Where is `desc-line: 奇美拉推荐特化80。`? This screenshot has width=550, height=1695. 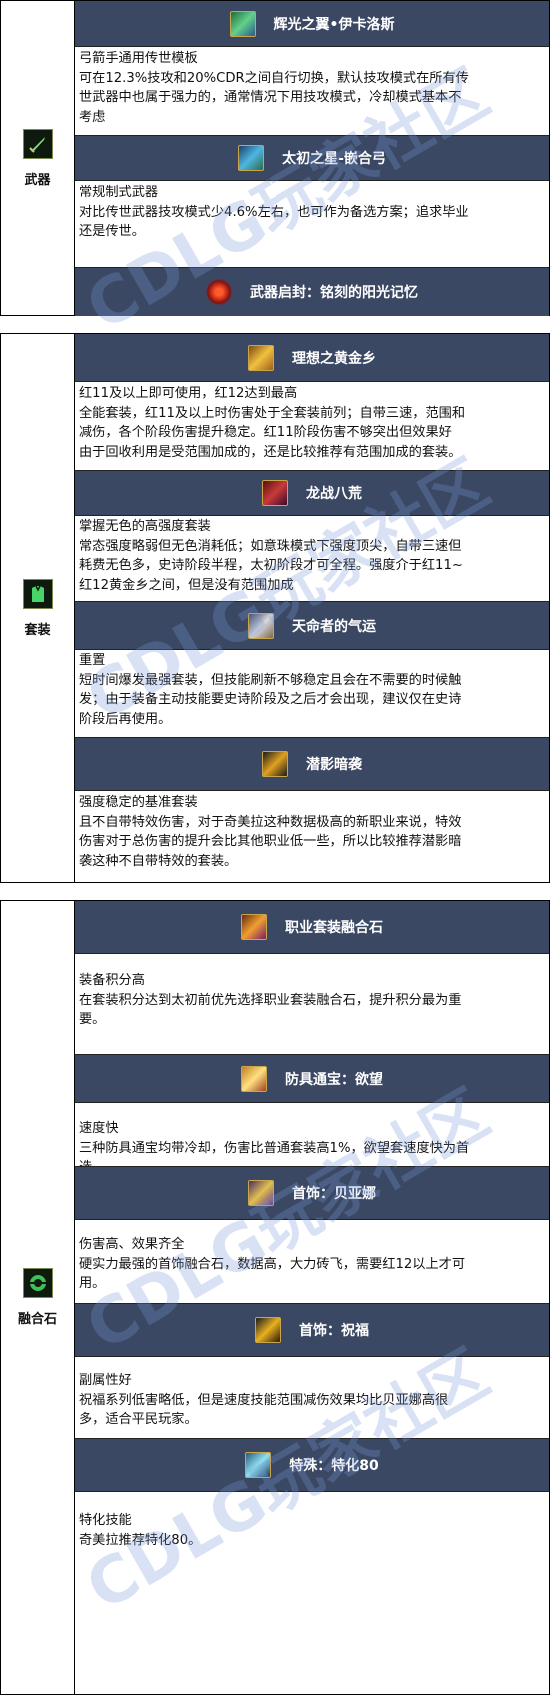
desc-line: 奇美拉推荐特化80。 is located at coordinates (140, 1540).